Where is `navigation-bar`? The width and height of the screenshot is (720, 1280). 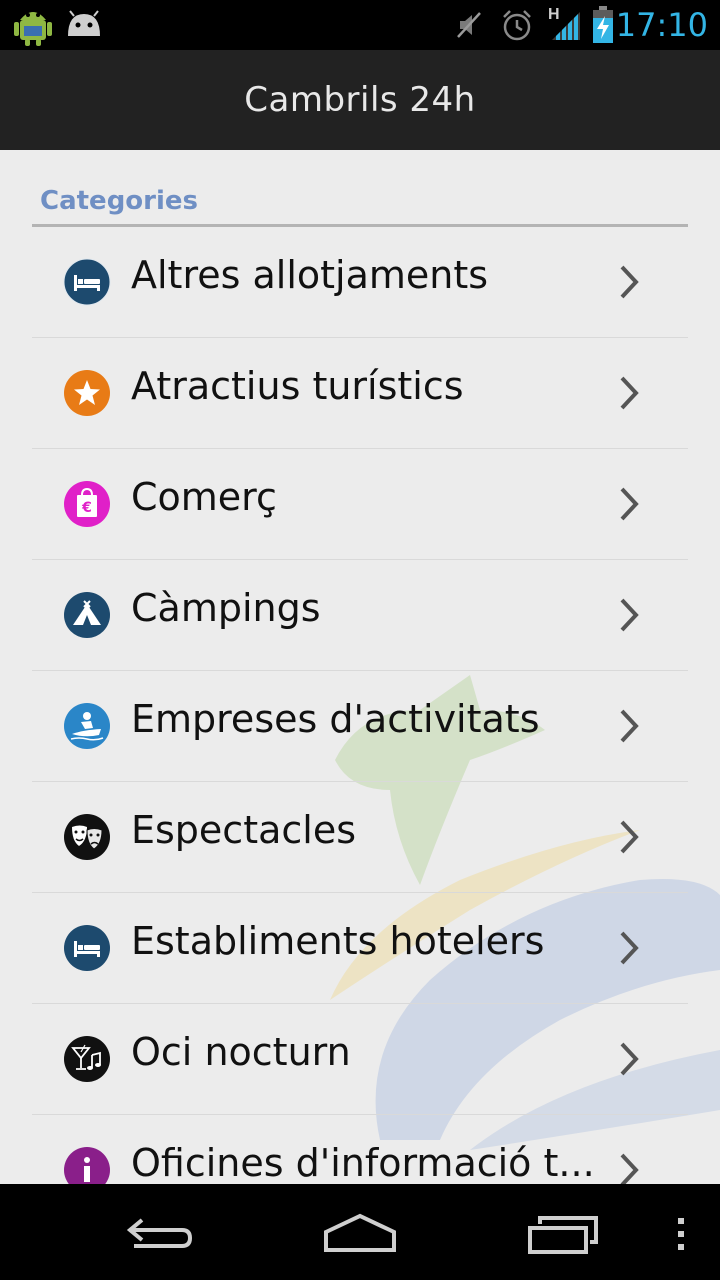
navigation-bar is located at coordinates (360, 1232).